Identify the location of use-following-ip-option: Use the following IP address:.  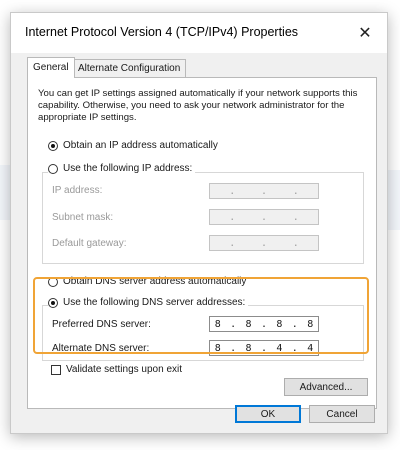
(122, 168).